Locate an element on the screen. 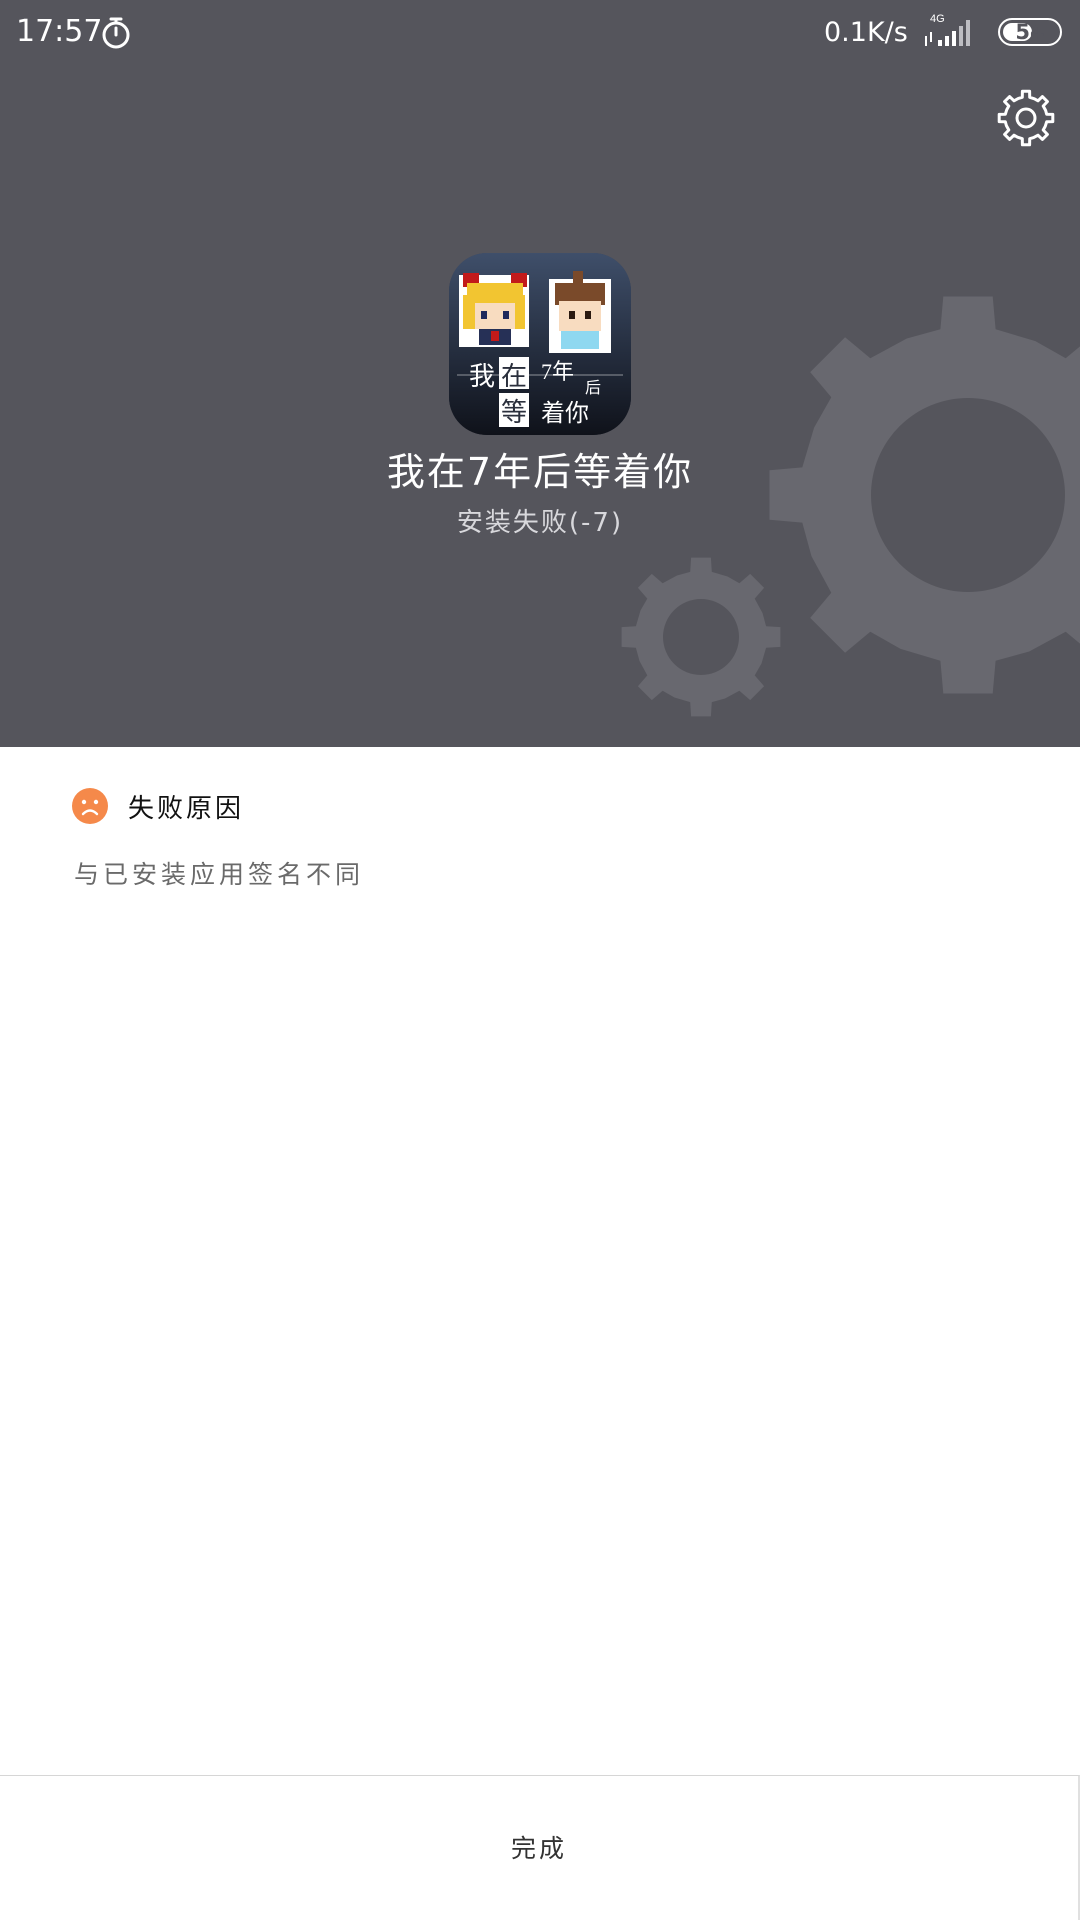  network-speed: 0.1K/s is located at coordinates (866, 32).